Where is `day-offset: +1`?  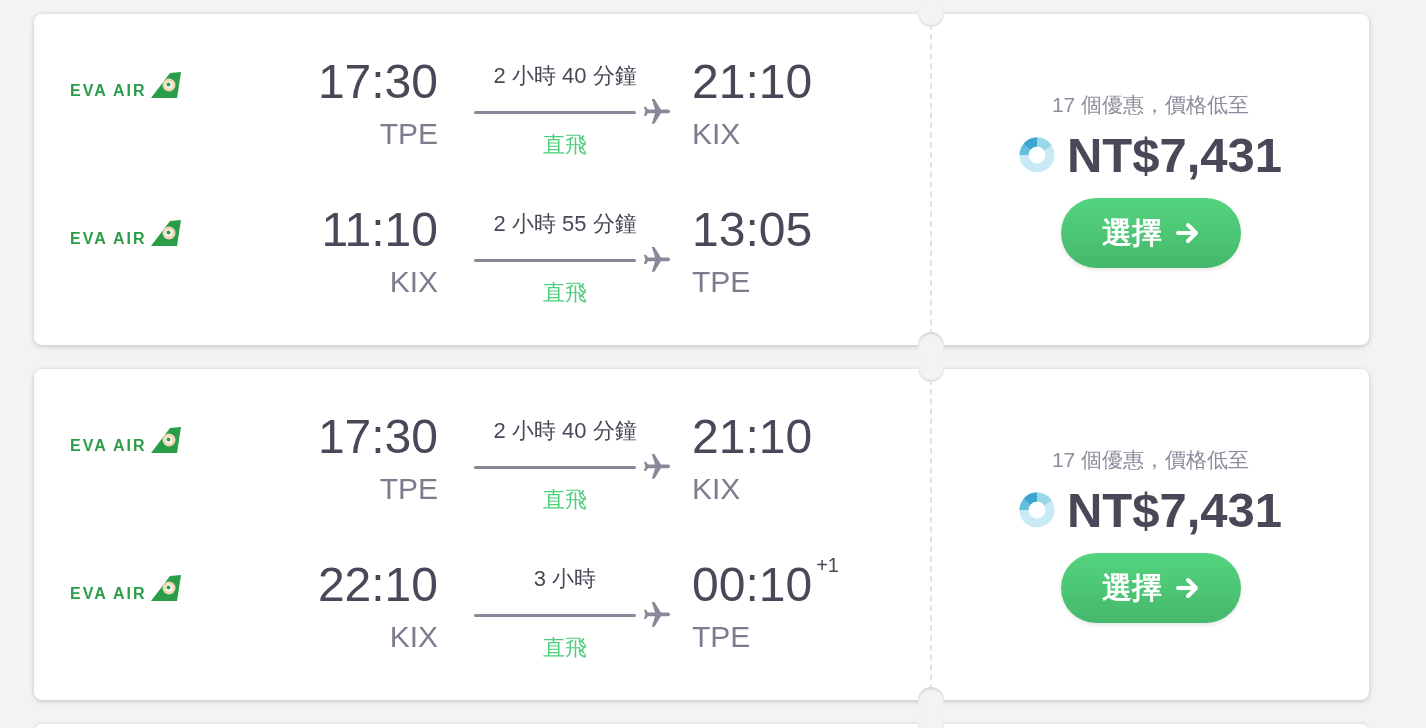
day-offset: +1 is located at coordinates (827, 565).